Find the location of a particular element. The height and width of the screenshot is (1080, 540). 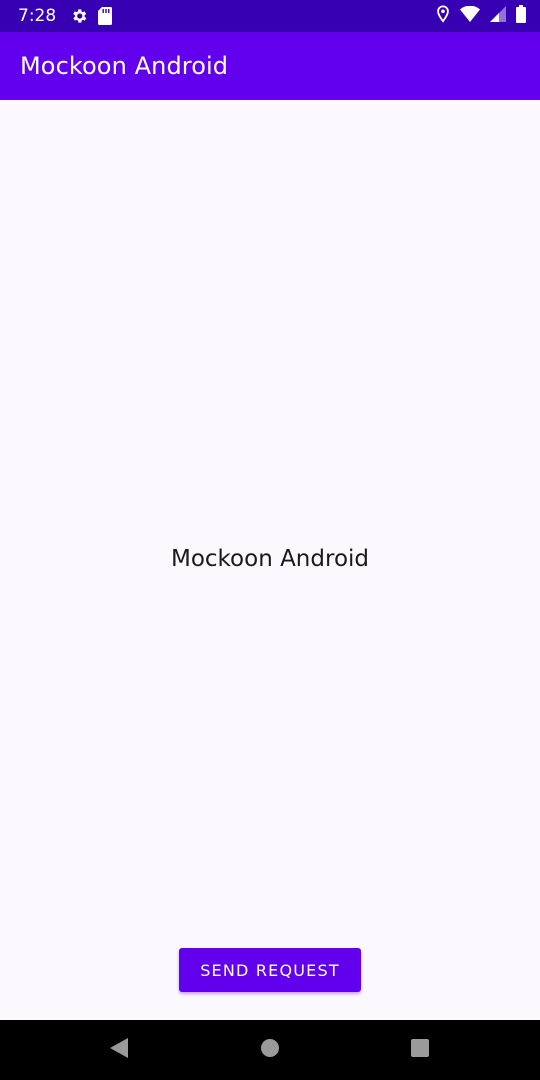

recents-icon is located at coordinates (420, 1050).